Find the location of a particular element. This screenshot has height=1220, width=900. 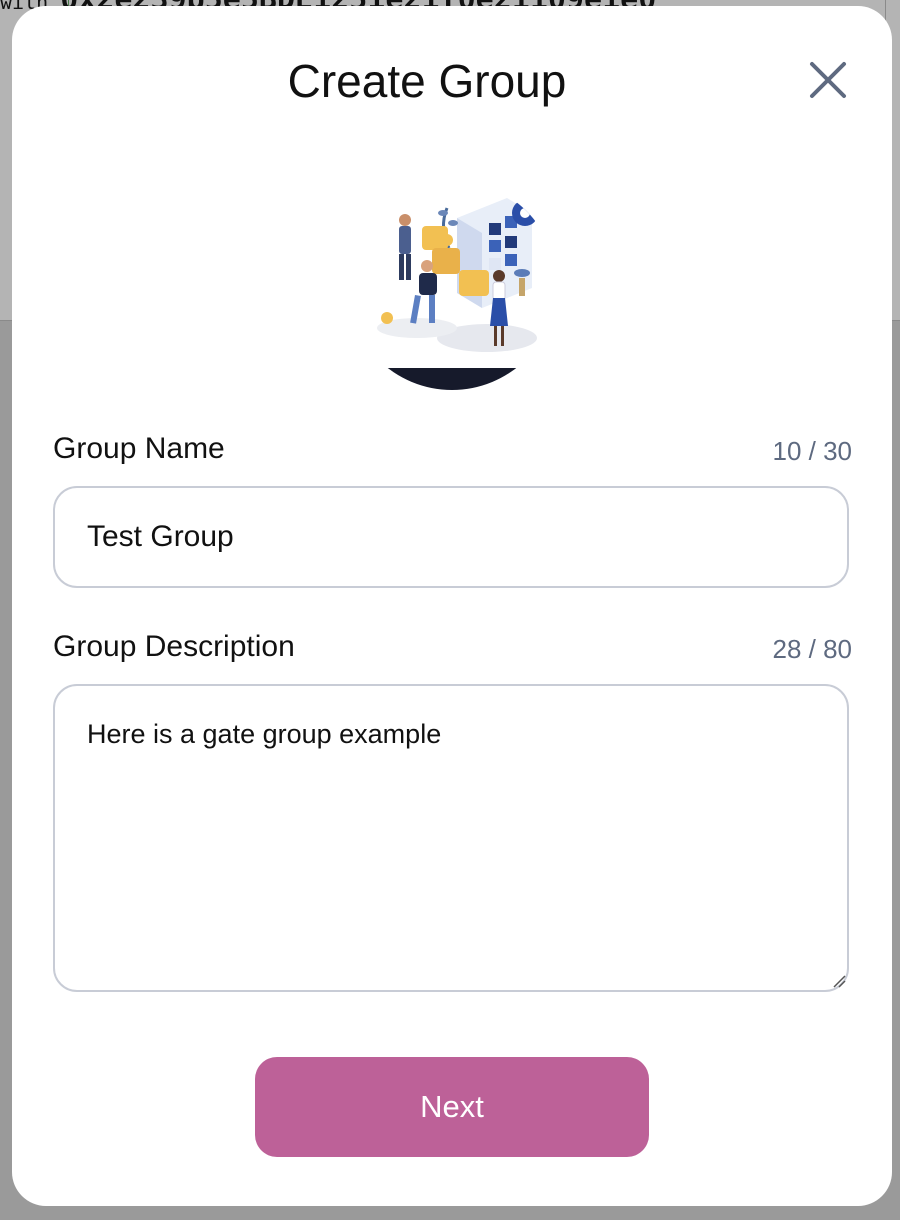

resize-handle-icon is located at coordinates (839, 981).